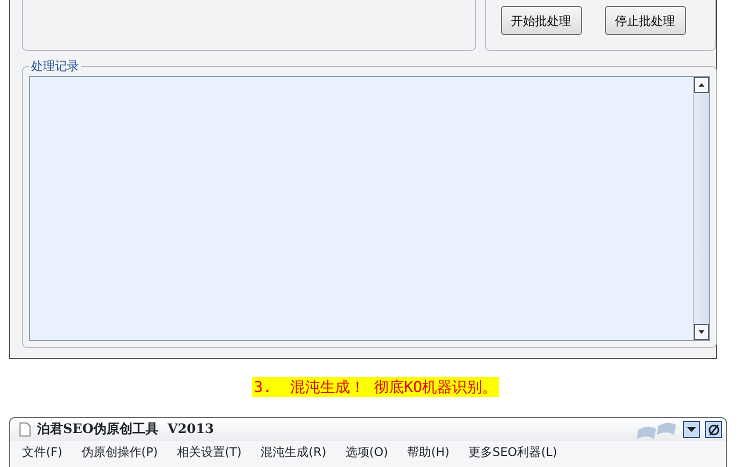 The image size is (751, 467). I want to click on document-icon, so click(25, 429).